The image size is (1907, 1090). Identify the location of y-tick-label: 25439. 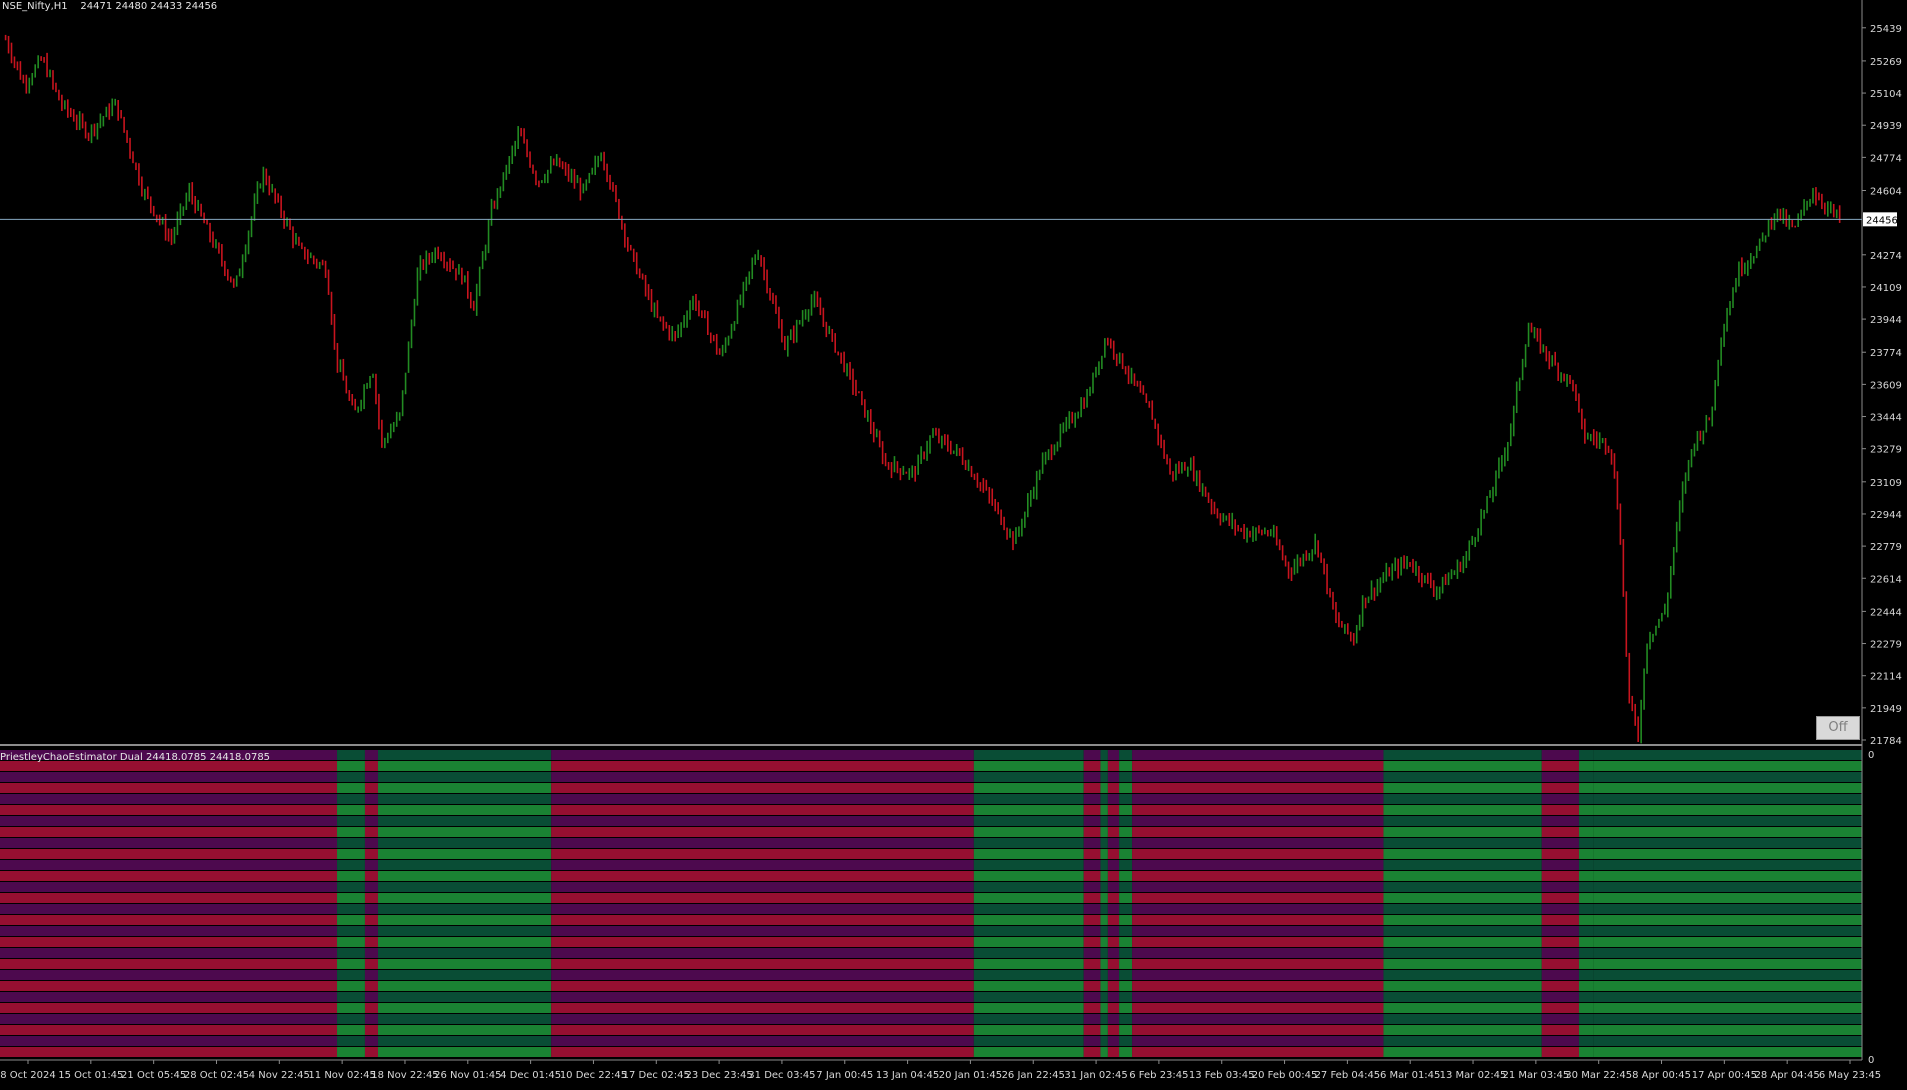
(1886, 29).